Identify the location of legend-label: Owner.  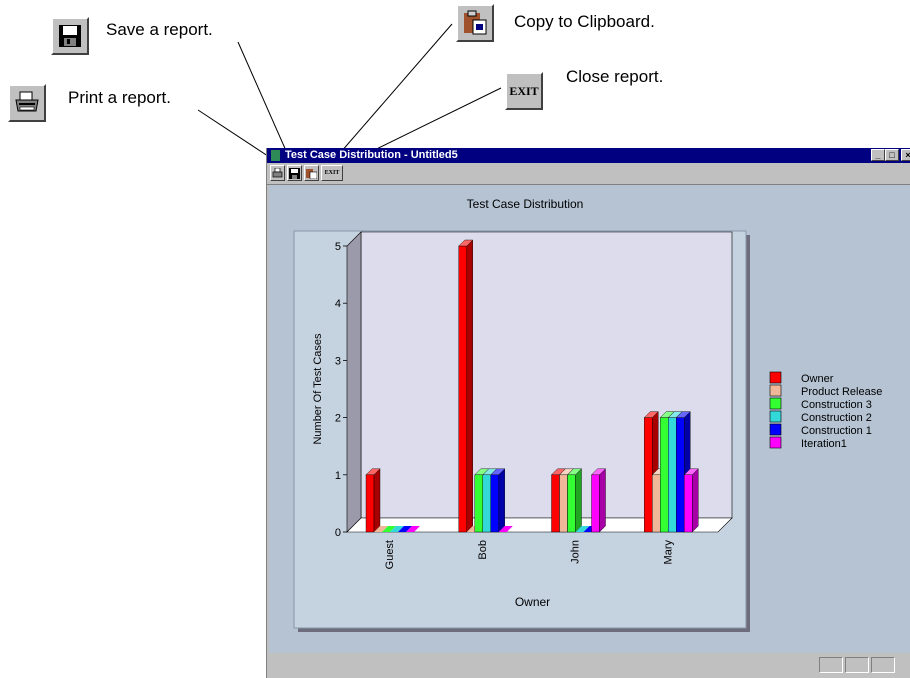
(817, 379).